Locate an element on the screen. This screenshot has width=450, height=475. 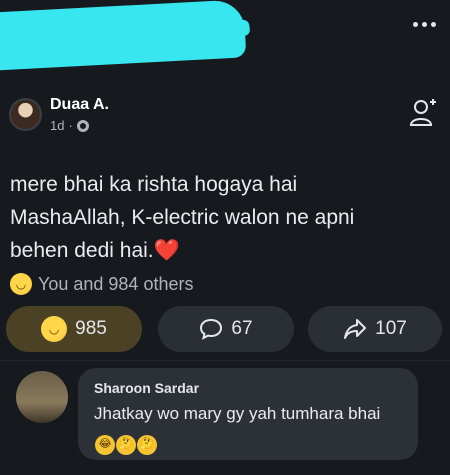
author-name: Duaa A. is located at coordinates (79, 105).